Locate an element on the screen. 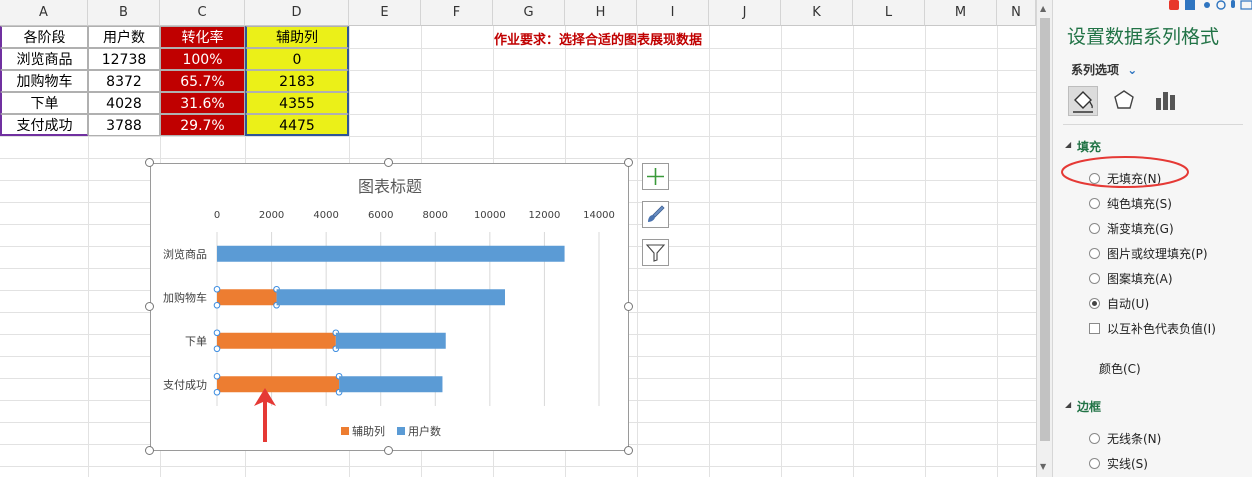 The image size is (1252, 477). cell-conversion: 65.7% is located at coordinates (202, 81).